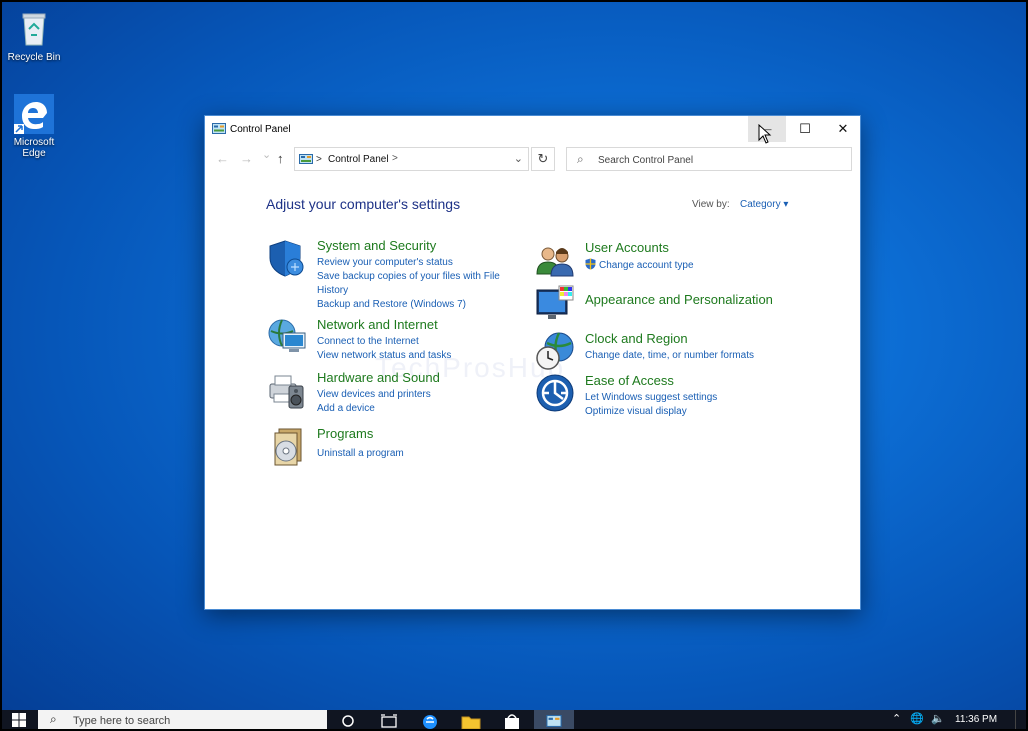 This screenshot has width=1028, height=731. I want to click on chevron-down-icon: ⌄, so click(518, 158).